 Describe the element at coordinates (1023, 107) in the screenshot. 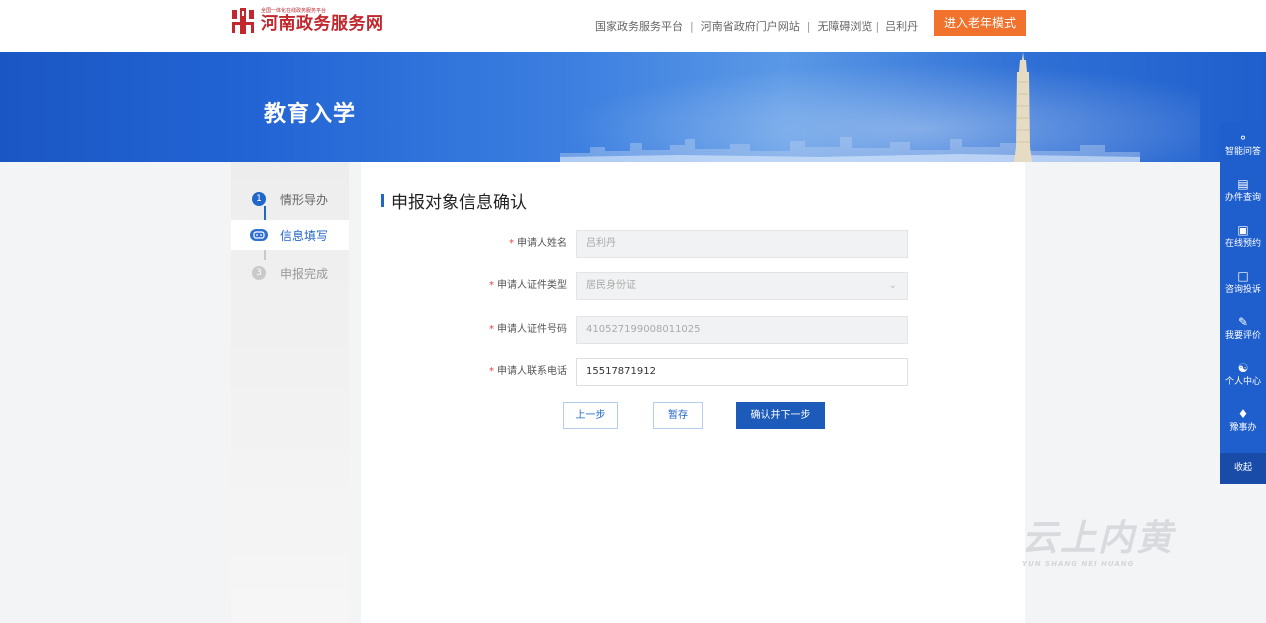

I see `tower-landmark-image` at that location.